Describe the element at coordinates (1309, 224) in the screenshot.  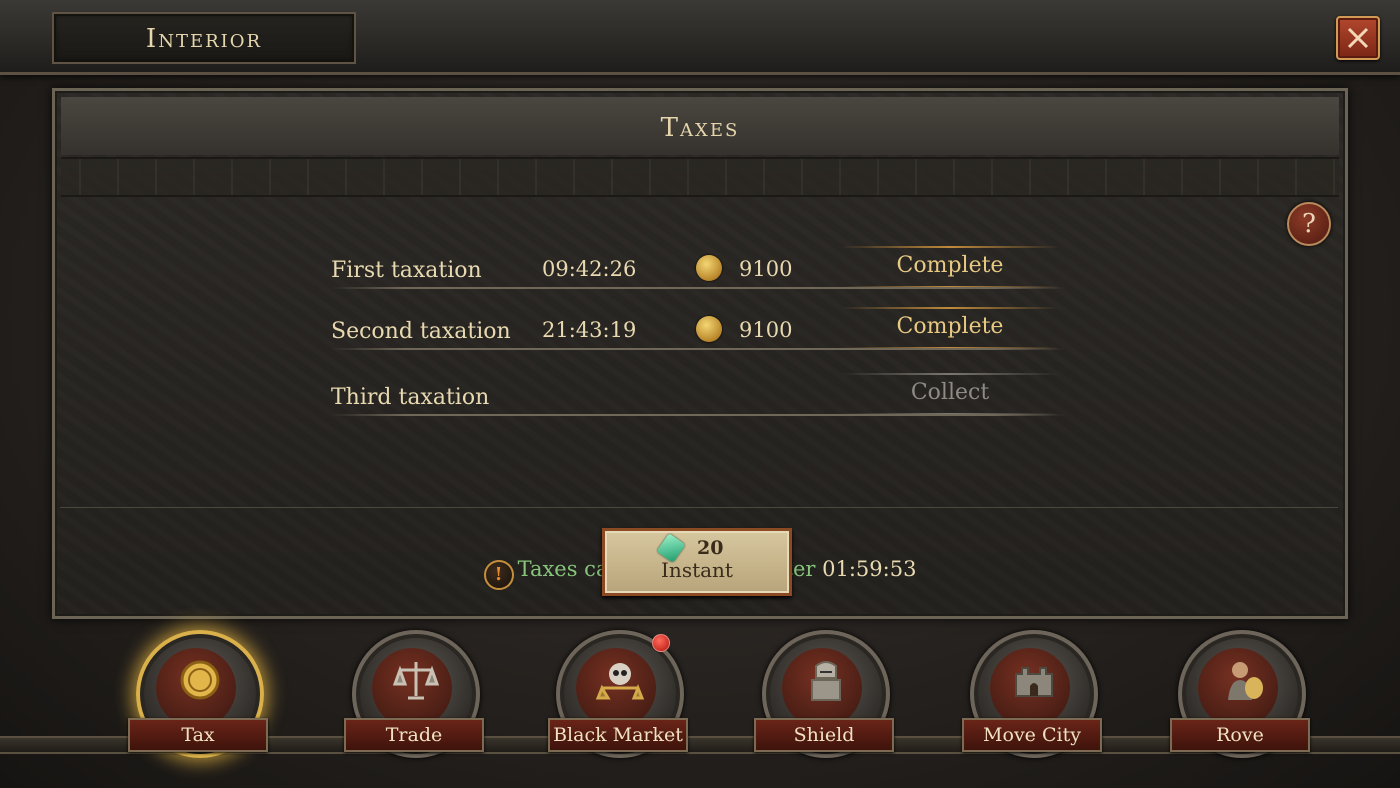
I see `help-button: ?` at that location.